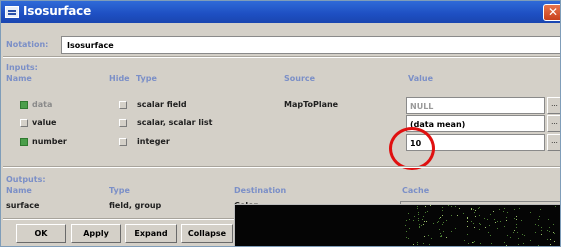 The width and height of the screenshot is (561, 247). Describe the element at coordinates (22, 67) in the screenshot. I see `inputs-section-label: Inputs:` at that location.